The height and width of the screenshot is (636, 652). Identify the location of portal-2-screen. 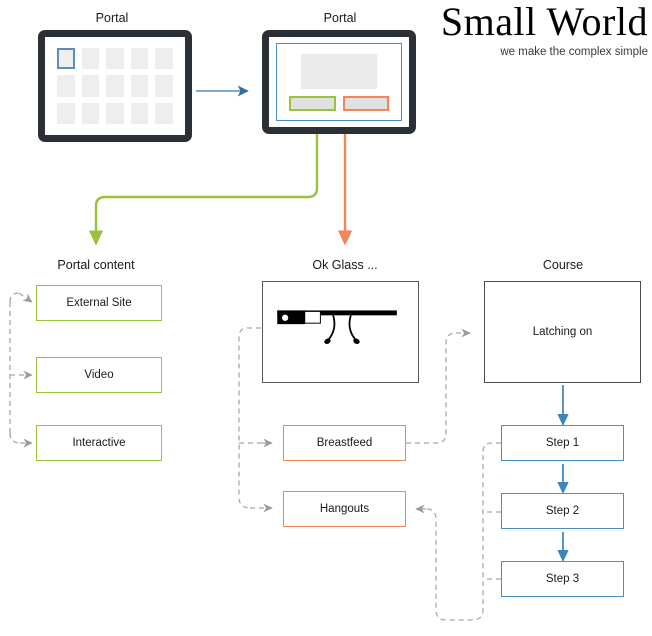
(339, 82).